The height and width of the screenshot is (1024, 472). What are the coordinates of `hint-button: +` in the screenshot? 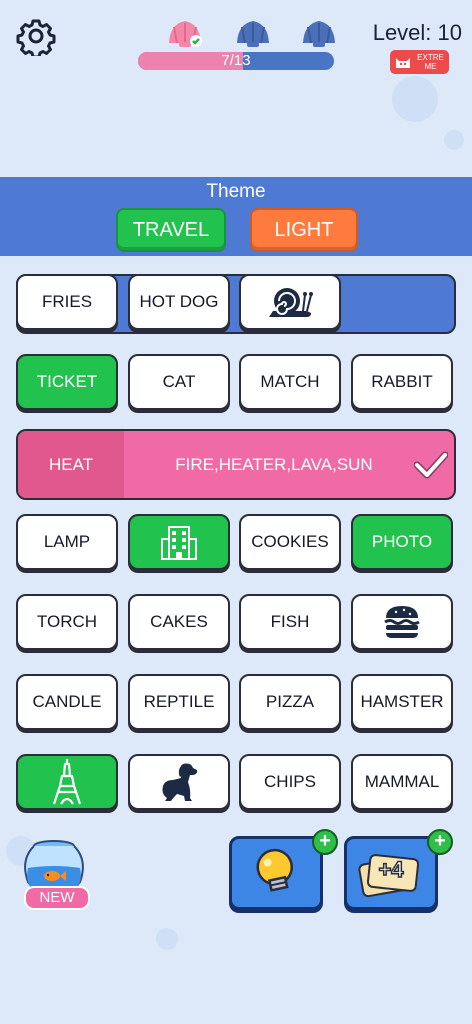 It's located at (283, 869).